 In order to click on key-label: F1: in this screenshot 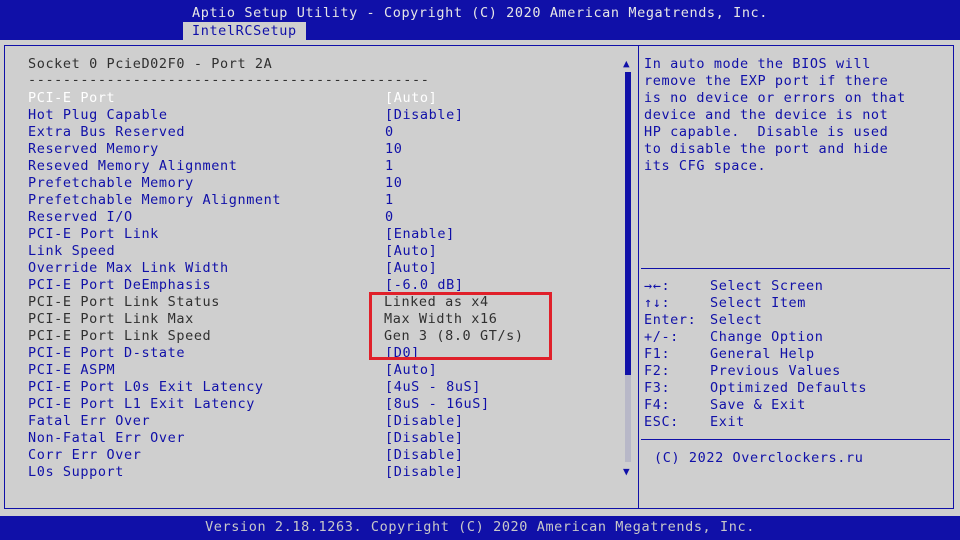, I will do `click(657, 354)`.